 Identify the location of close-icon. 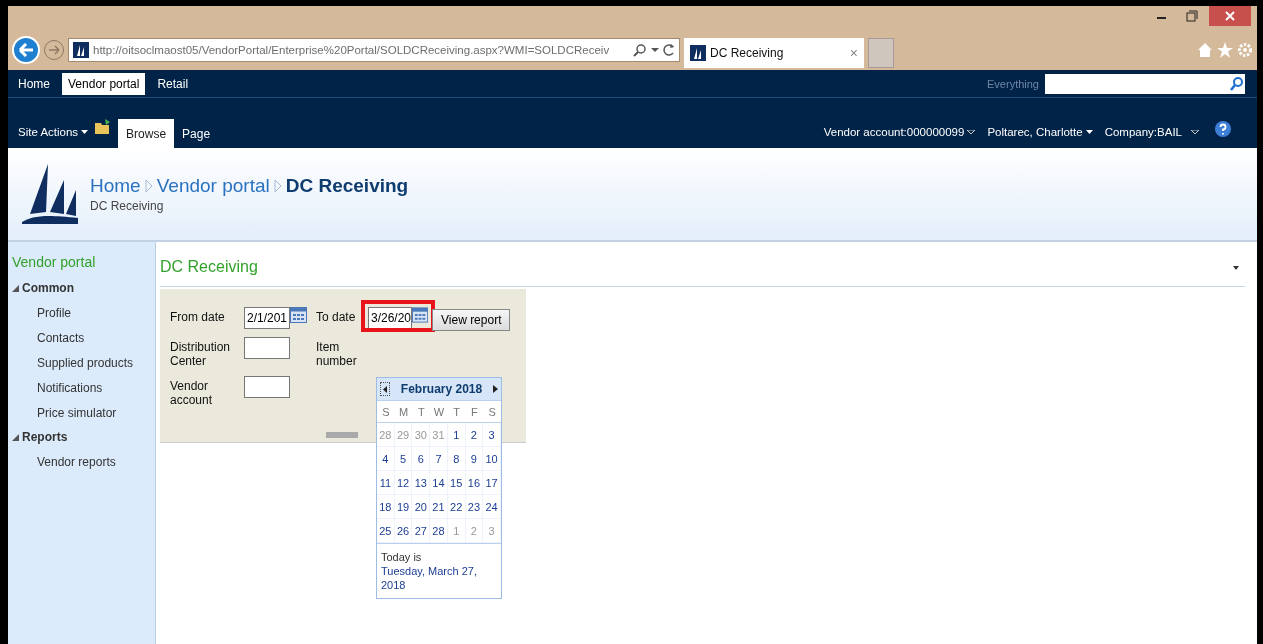
(1230, 16).